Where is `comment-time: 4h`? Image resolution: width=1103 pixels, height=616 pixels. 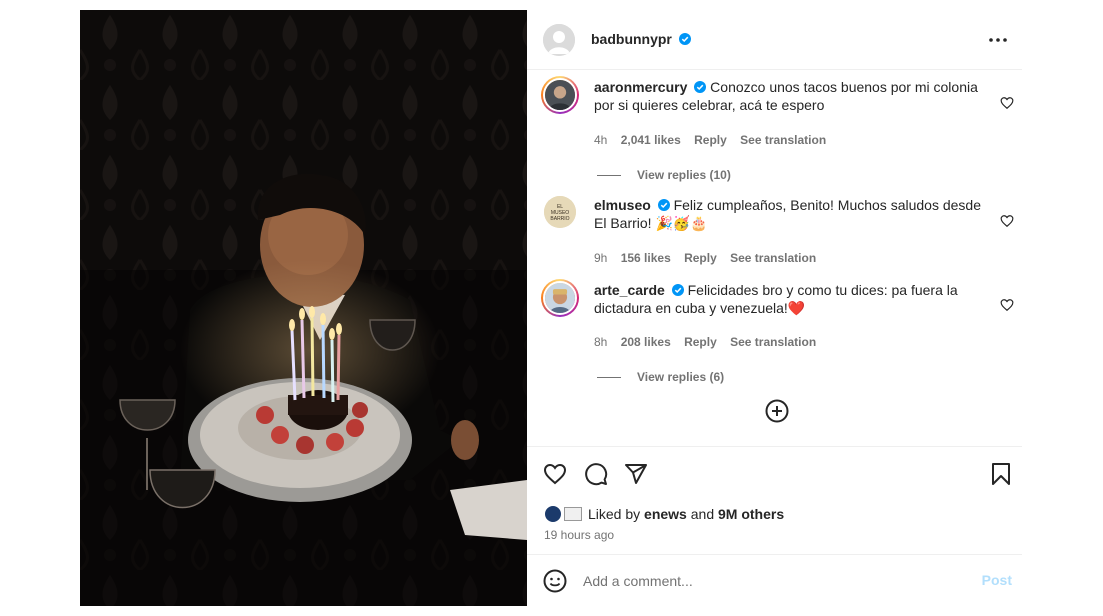
comment-time: 4h is located at coordinates (601, 140).